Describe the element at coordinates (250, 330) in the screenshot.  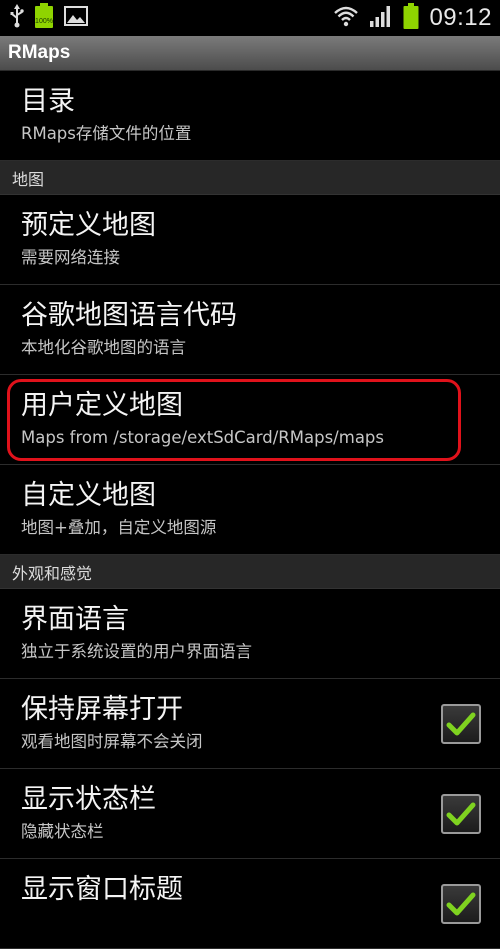
I see `pref-google-language: 谷歌地图语言代码 本地化谷歌地图的语言` at that location.